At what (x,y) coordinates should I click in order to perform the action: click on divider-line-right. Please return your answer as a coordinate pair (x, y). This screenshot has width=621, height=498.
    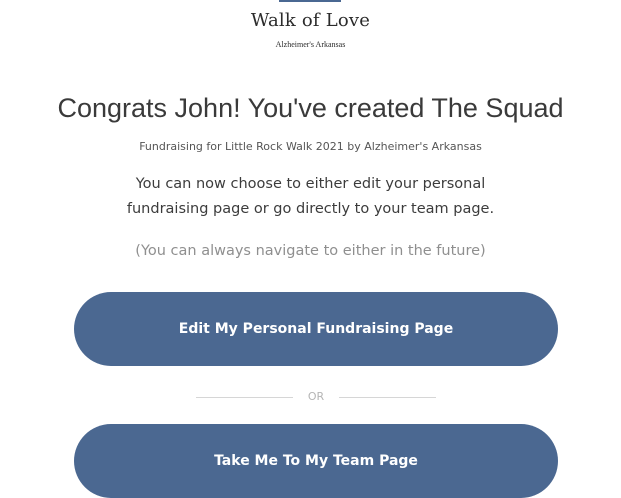
    Looking at the image, I should click on (387, 397).